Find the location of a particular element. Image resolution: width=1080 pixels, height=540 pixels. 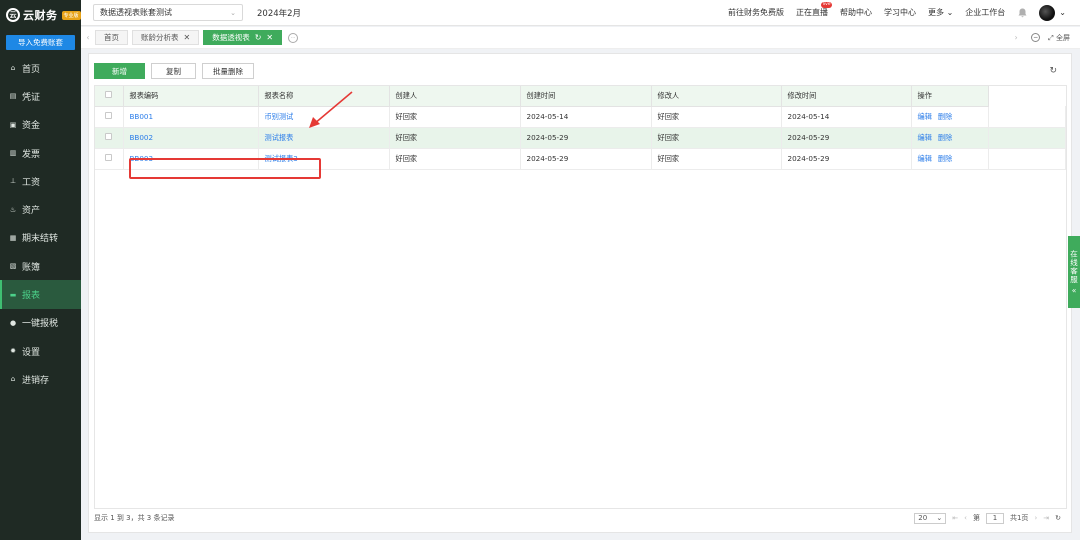

column-header-modifier: 修改人 is located at coordinates (716, 96).